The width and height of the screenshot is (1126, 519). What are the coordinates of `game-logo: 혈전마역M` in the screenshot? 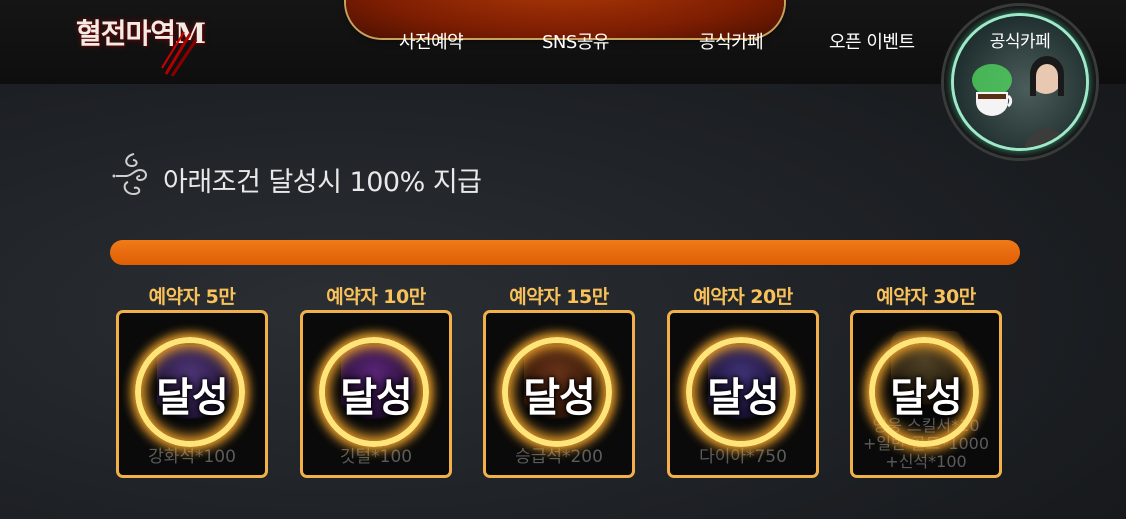 It's located at (148, 43).